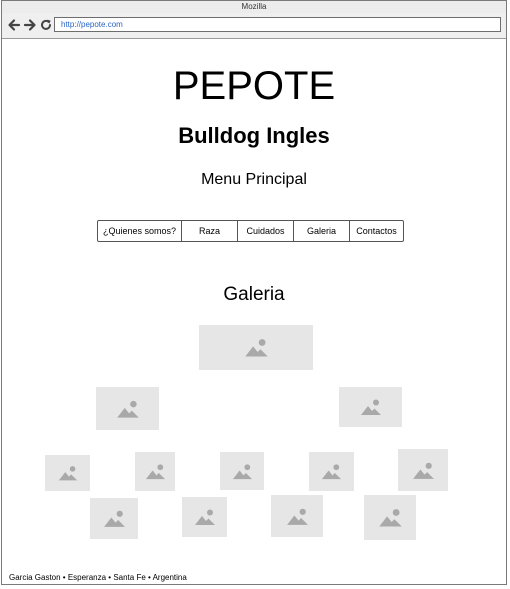  Describe the element at coordinates (322, 231) in the screenshot. I see `menu-item-galeria: Galeria` at that location.